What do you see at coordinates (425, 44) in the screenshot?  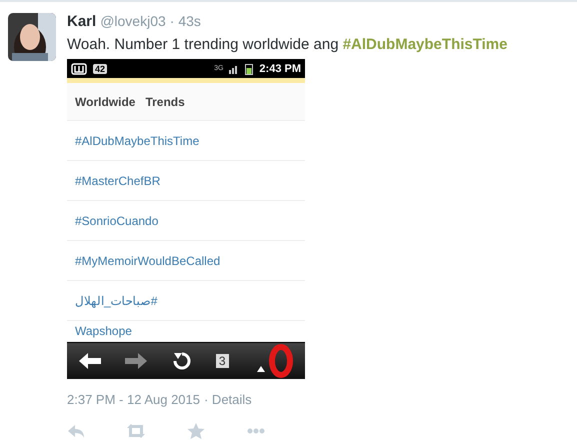 I see `hashtag-link: #AlDubMaybeThisTime` at bounding box center [425, 44].